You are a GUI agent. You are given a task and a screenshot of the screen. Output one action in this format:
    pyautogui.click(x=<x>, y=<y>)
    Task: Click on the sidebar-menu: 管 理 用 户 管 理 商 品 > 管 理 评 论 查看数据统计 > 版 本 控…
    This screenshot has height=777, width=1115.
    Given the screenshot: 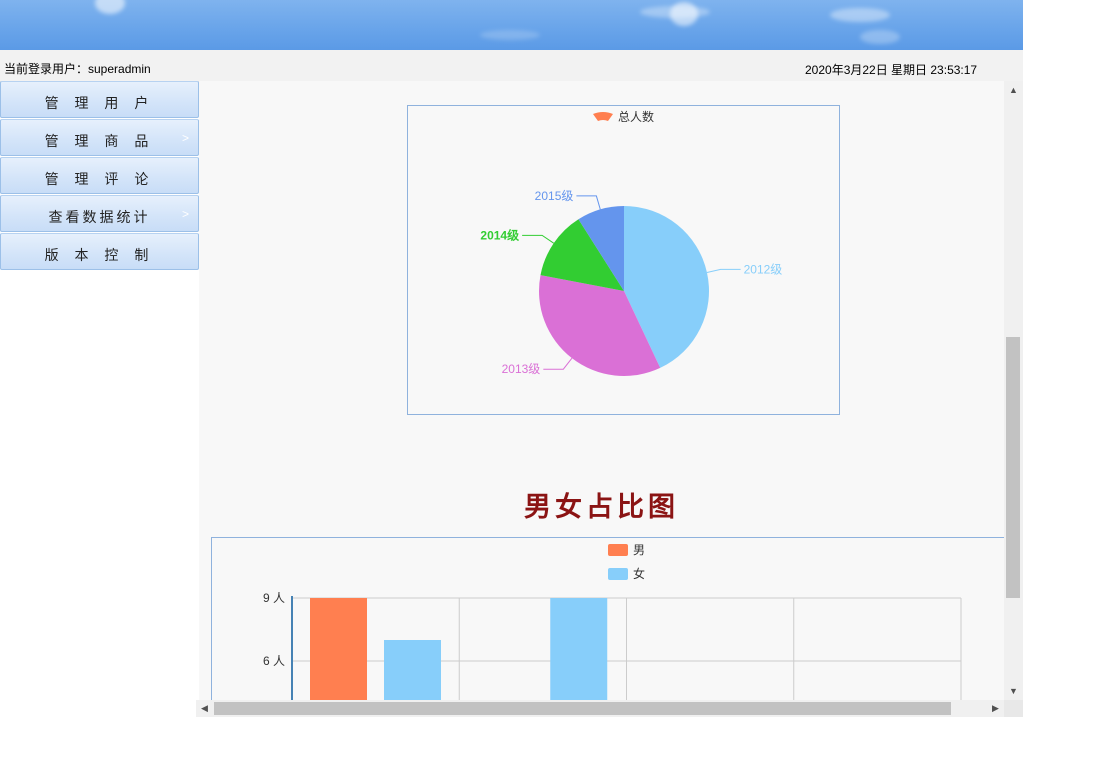 What is the action you would take?
    pyautogui.click(x=99, y=176)
    